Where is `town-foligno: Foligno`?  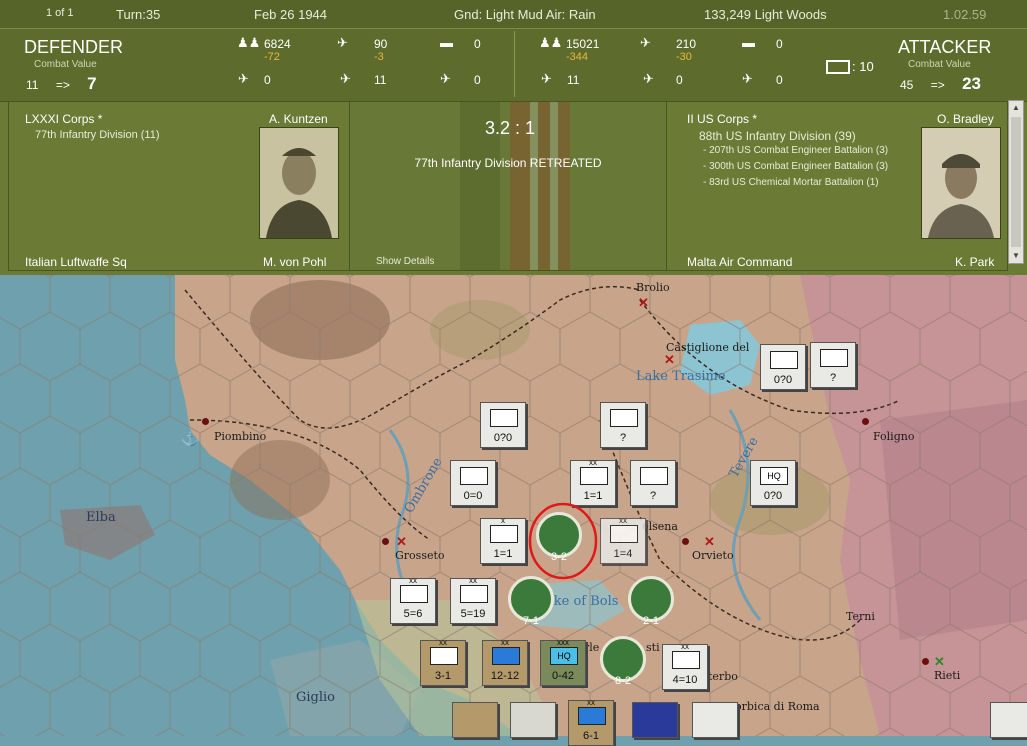 town-foligno: Foligno is located at coordinates (894, 436).